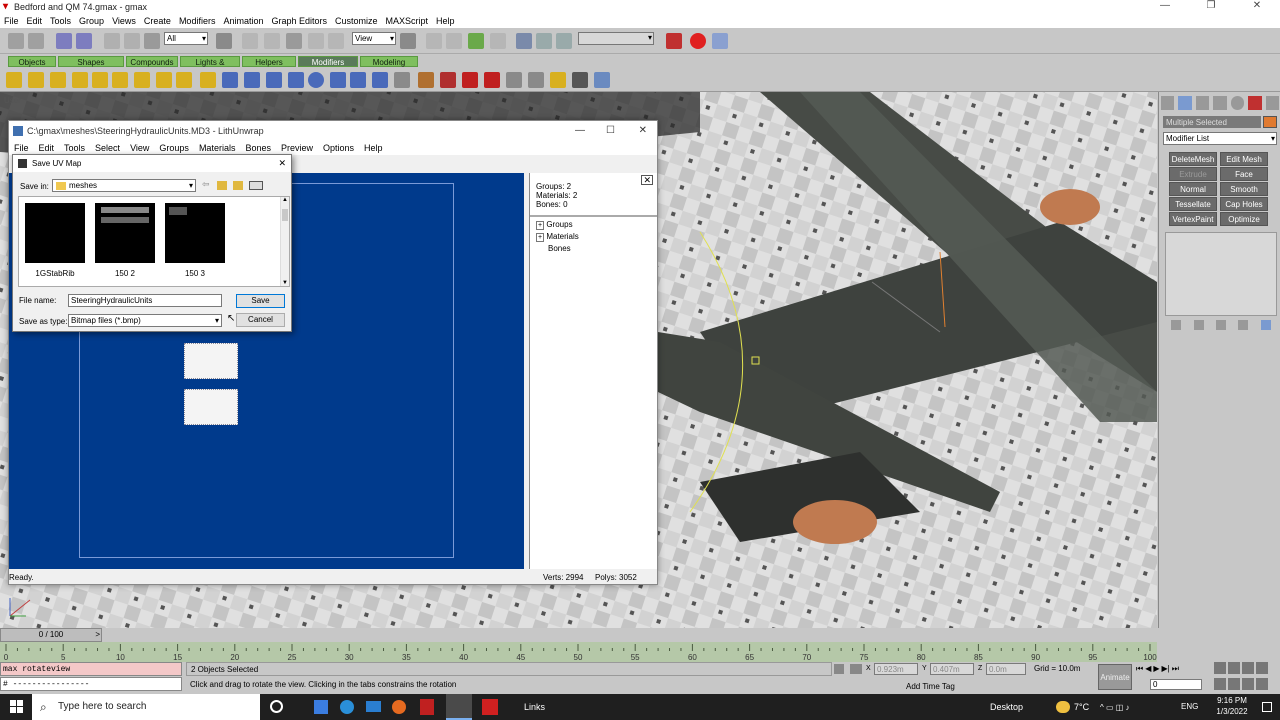 This screenshot has height=720, width=1280. Describe the element at coordinates (1255, 103) in the screenshot. I see `utility-tab-icon` at that location.